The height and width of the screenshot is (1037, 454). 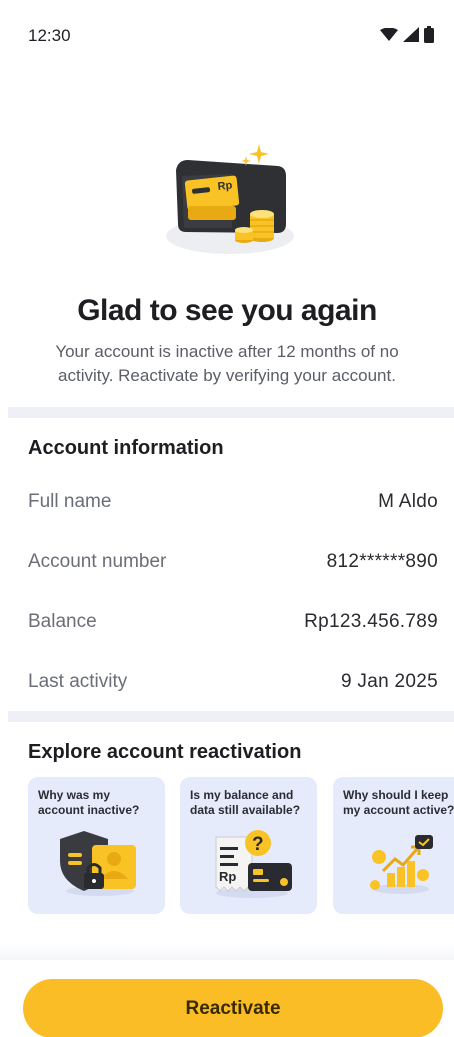 I want to click on explore-card-why-inactive: Why was my account inactive?, so click(x=96, y=845).